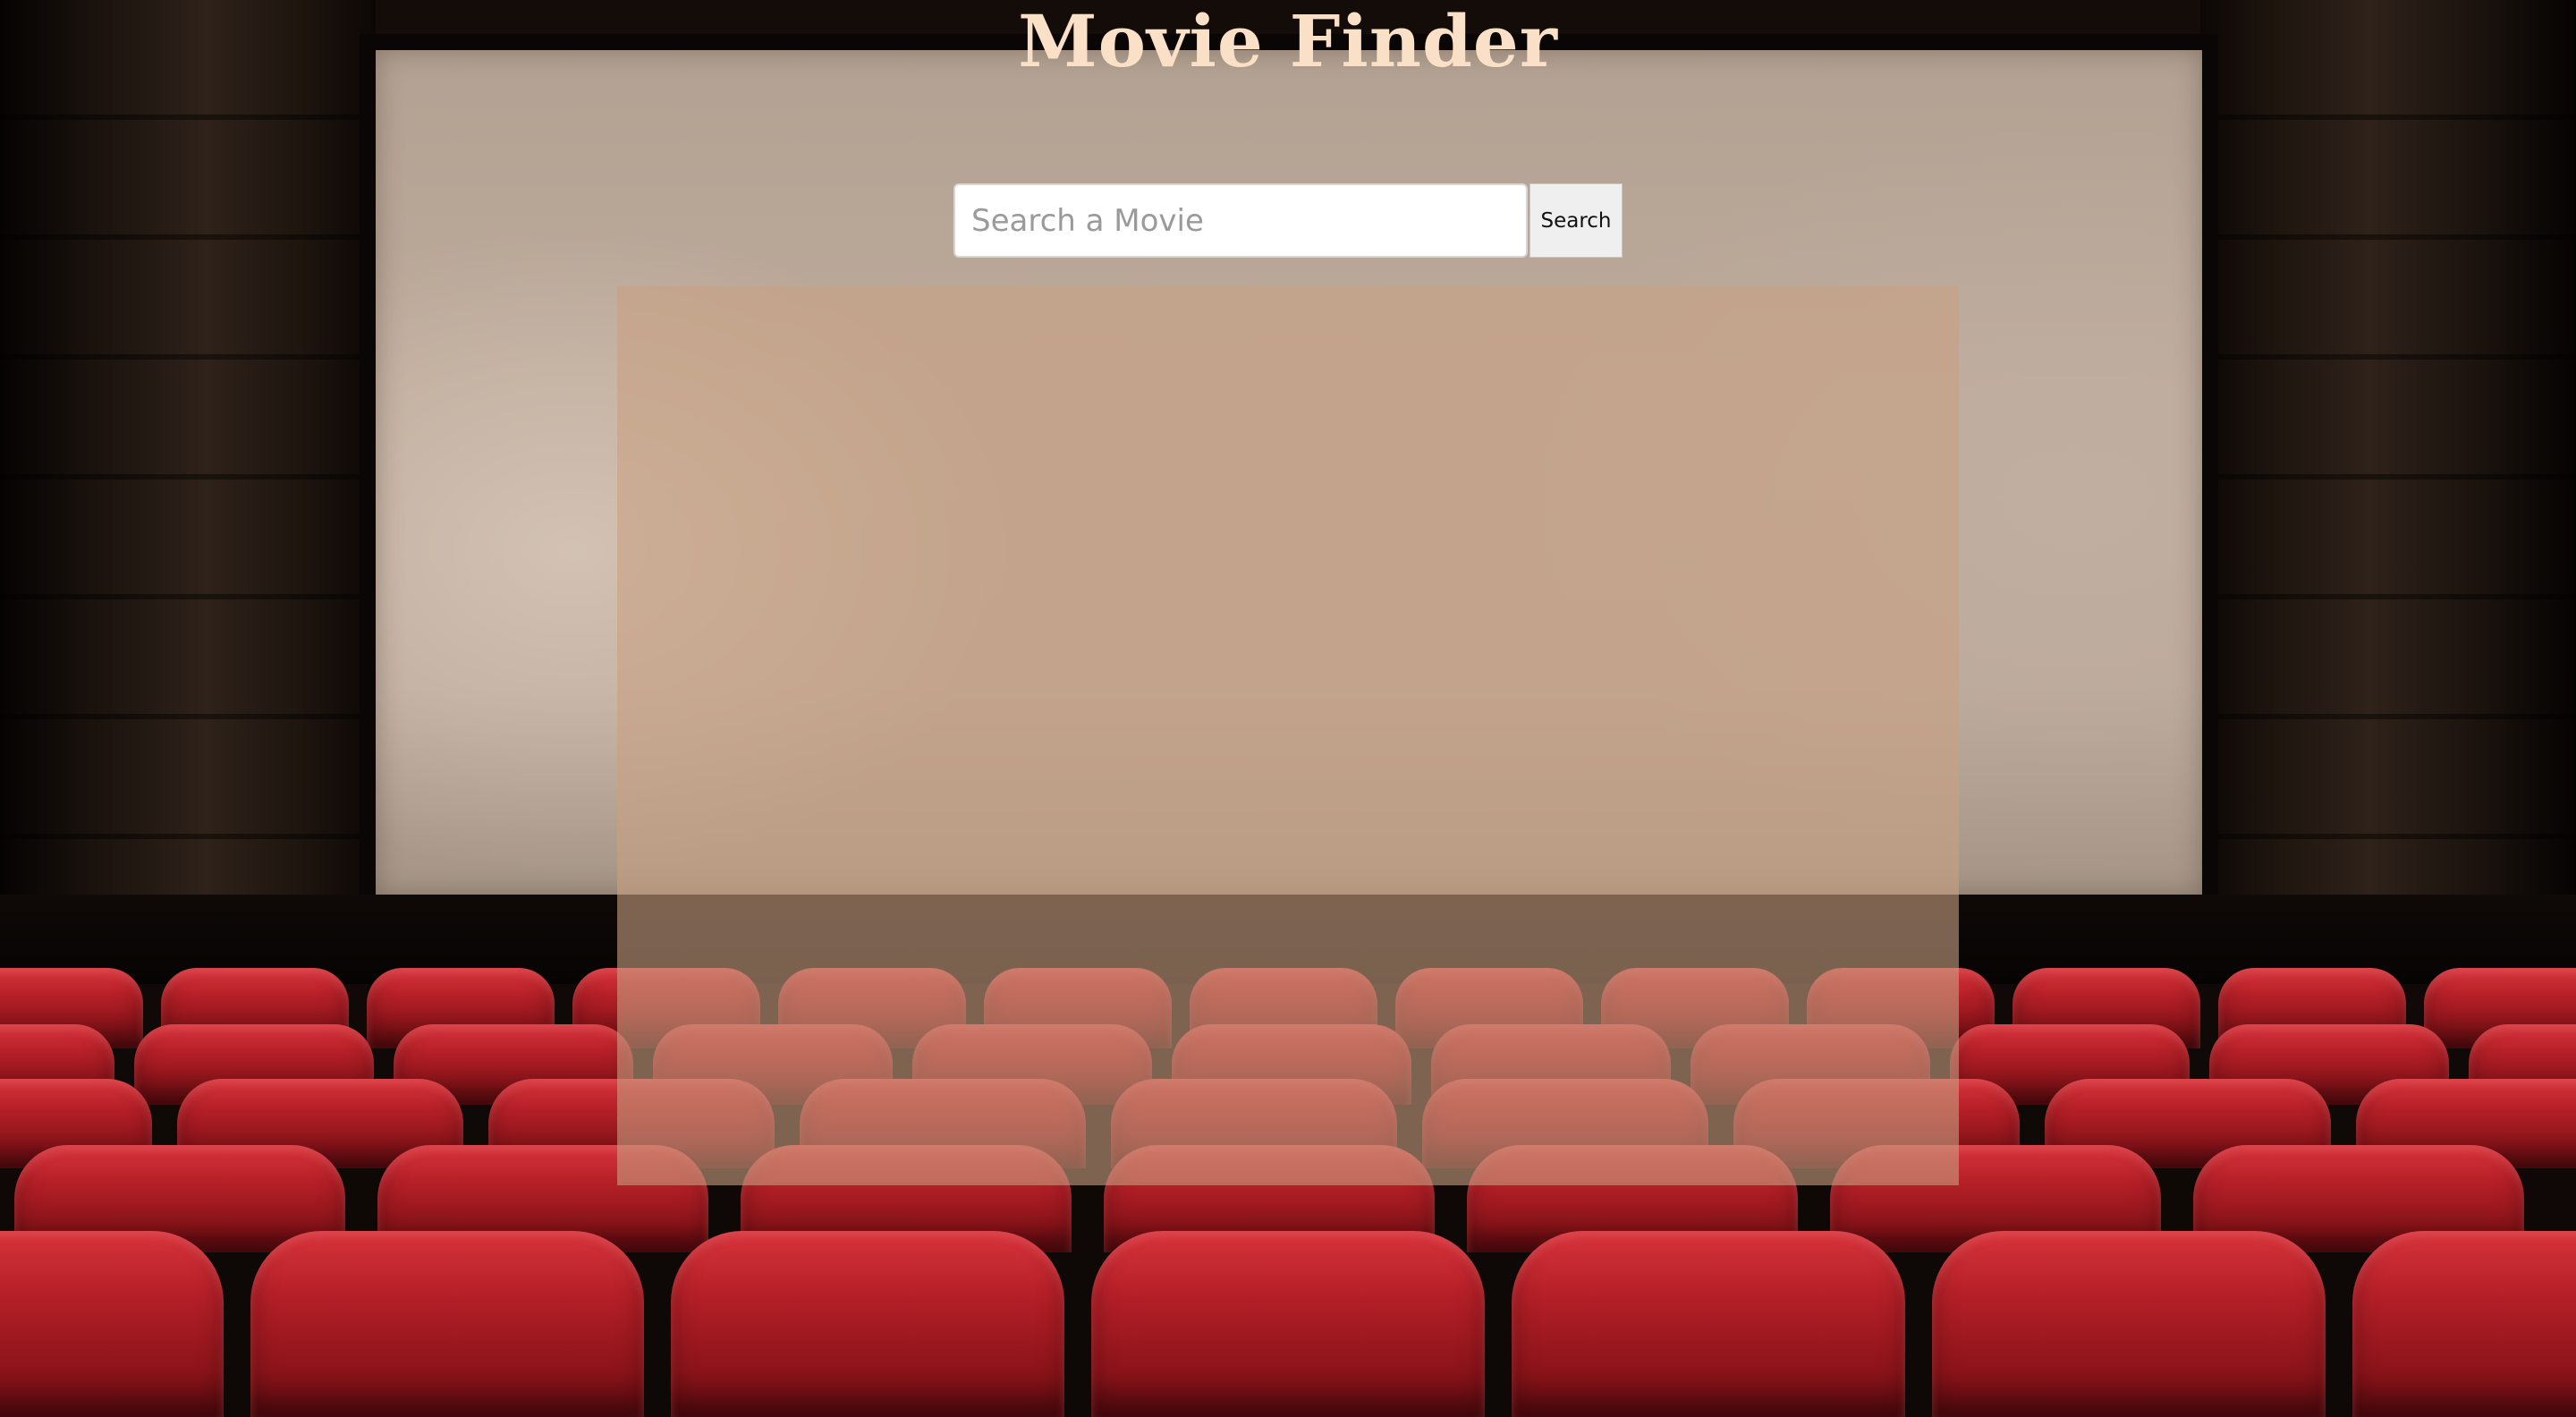 Image resolution: width=2576 pixels, height=1417 pixels. Describe the element at coordinates (1288, 41) in the screenshot. I see `page-title: Movie Finder` at that location.